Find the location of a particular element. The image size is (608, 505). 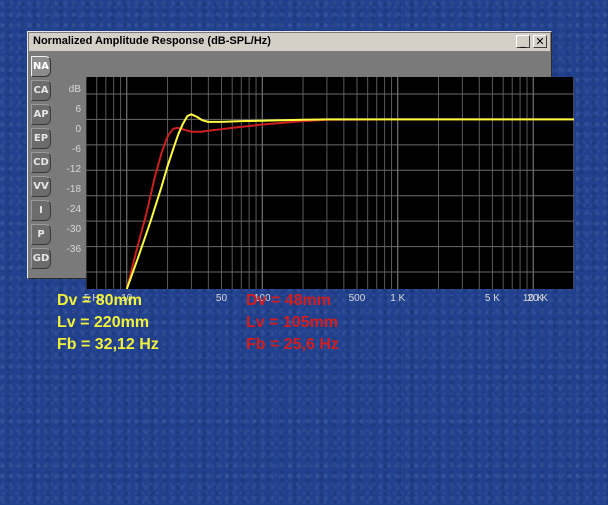

lv-value: Lv = 105mm is located at coordinates (292, 322).